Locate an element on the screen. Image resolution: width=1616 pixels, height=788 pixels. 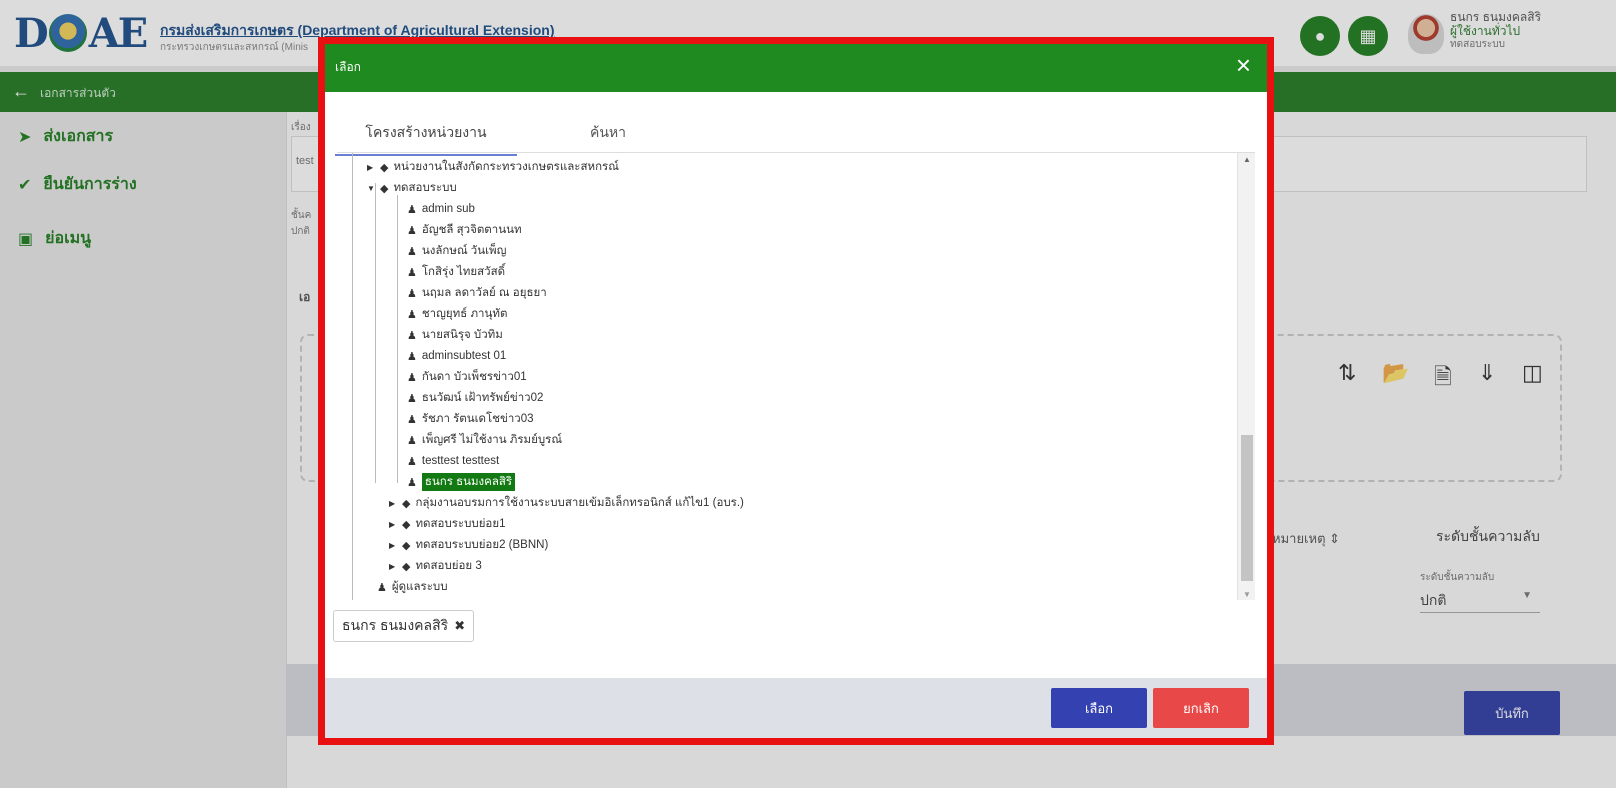
tree-node-label: โกสิรุ่ง ไทยสวัสดิ์ is located at coordinates (463, 272).